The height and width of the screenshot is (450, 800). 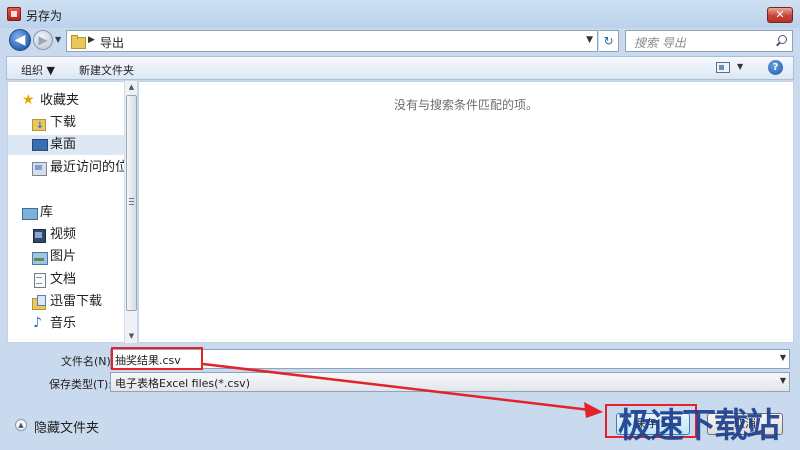 I want to click on library-icon, so click(x=30, y=213).